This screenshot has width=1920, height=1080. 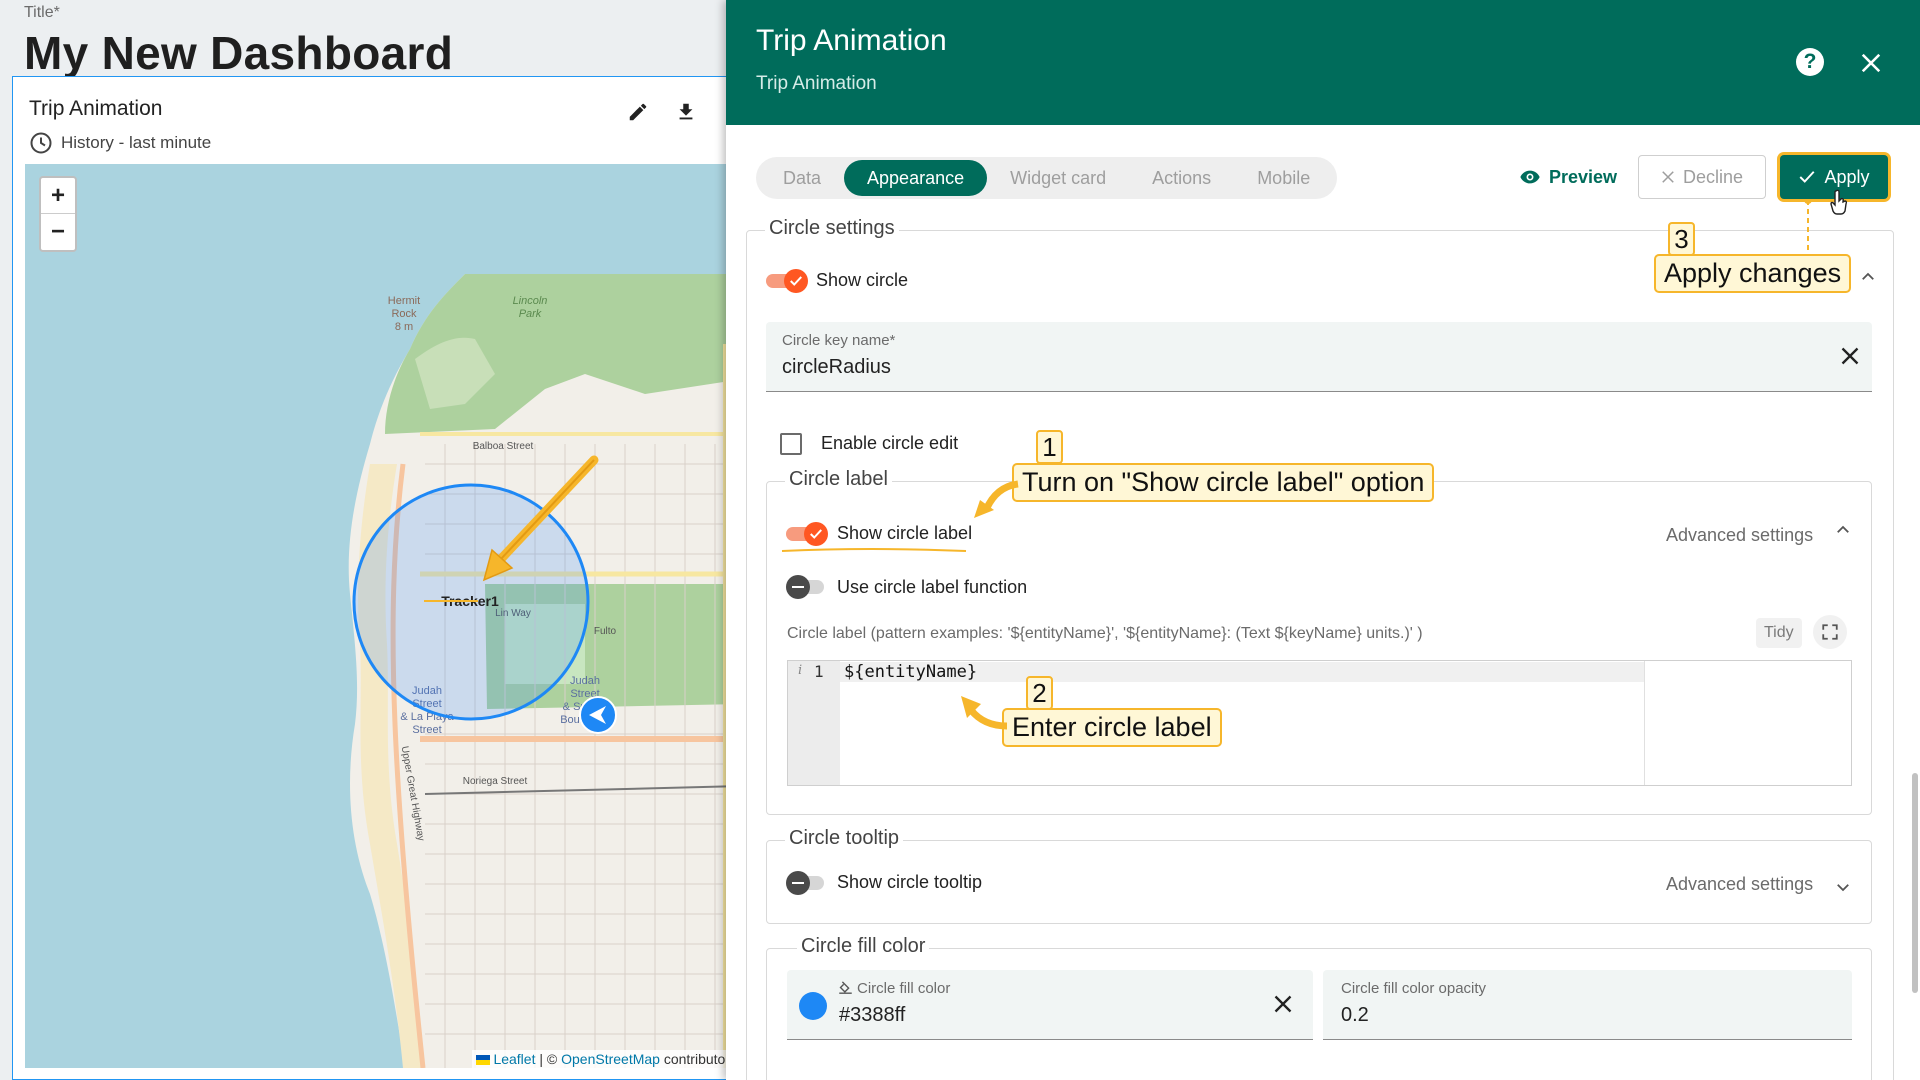 What do you see at coordinates (1847, 176) in the screenshot?
I see `apply-label: Apply` at bounding box center [1847, 176].